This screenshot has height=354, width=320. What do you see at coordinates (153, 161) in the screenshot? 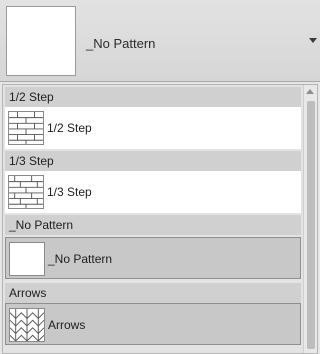
I see `group-header-third-step: 1/3 Step` at bounding box center [153, 161].